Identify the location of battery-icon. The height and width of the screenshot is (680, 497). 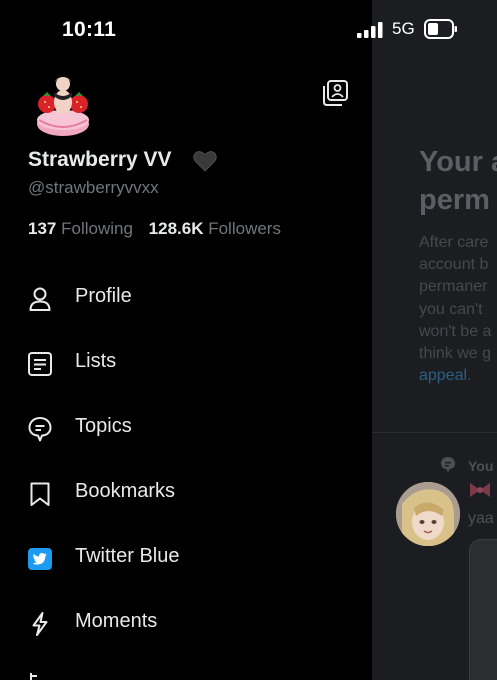
(440, 29).